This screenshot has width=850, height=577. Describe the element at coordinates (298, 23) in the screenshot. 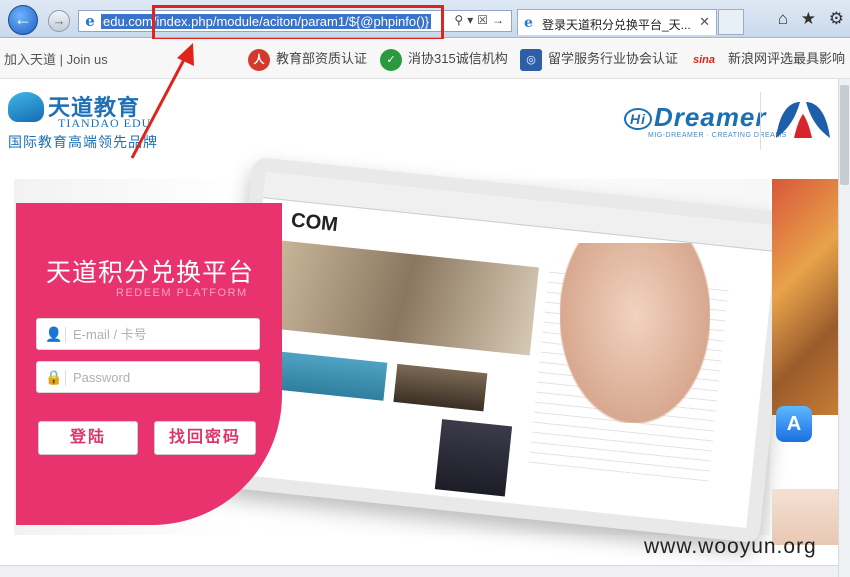

I see `url-highlight-box` at that location.